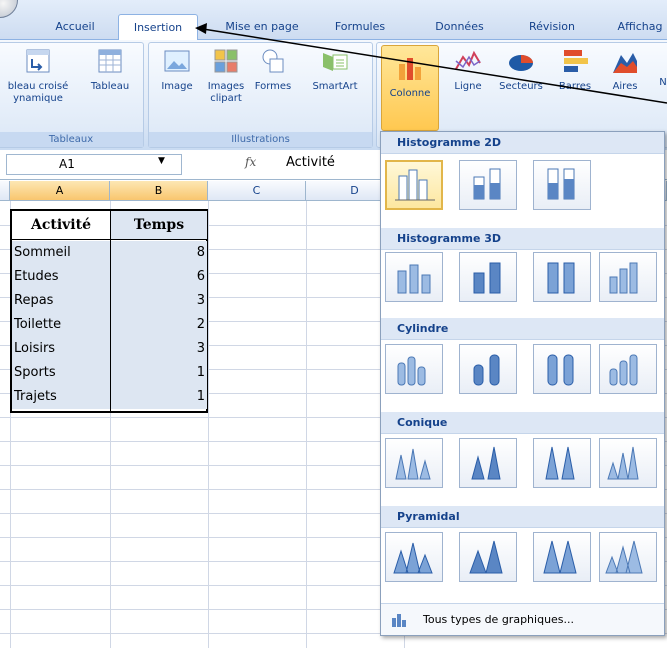 This screenshot has height=648, width=667. Describe the element at coordinates (75, 27) in the screenshot. I see `tab-accueil: Accueil` at that location.